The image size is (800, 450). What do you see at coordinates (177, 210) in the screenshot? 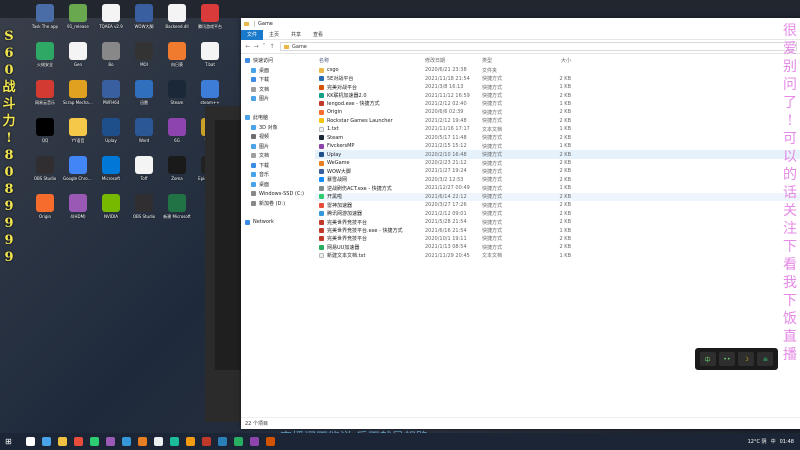
I see `desktop-icon: 新建 Microsoft` at bounding box center [177, 210].